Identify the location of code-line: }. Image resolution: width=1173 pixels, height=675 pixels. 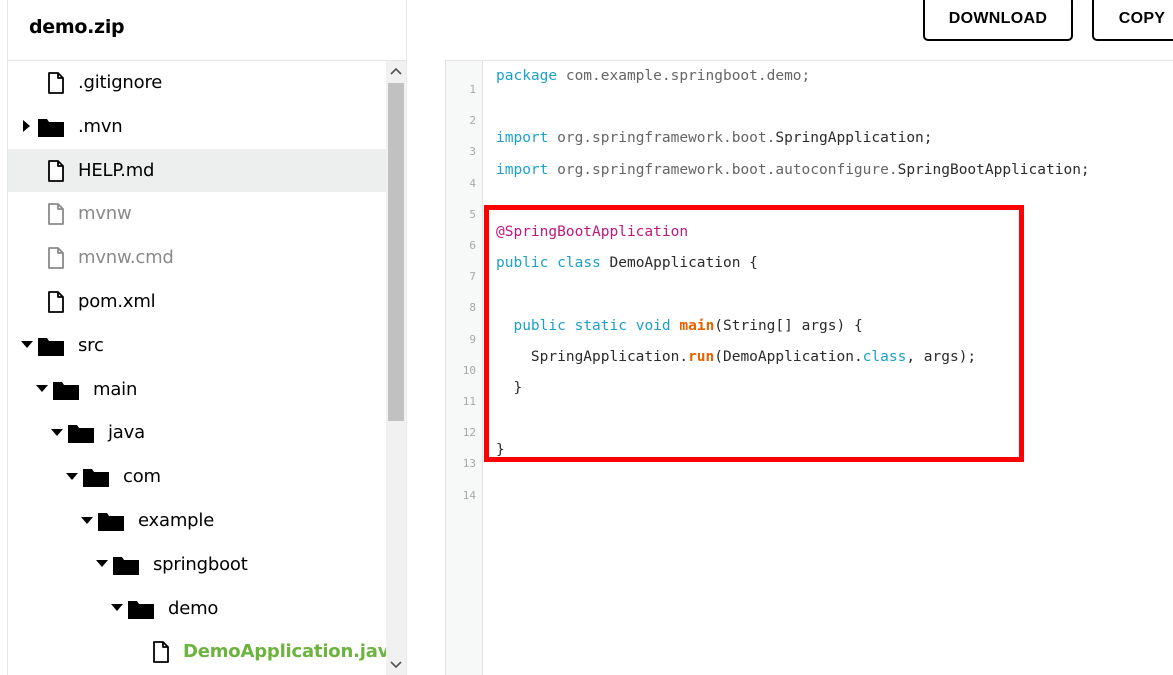
(509, 388).